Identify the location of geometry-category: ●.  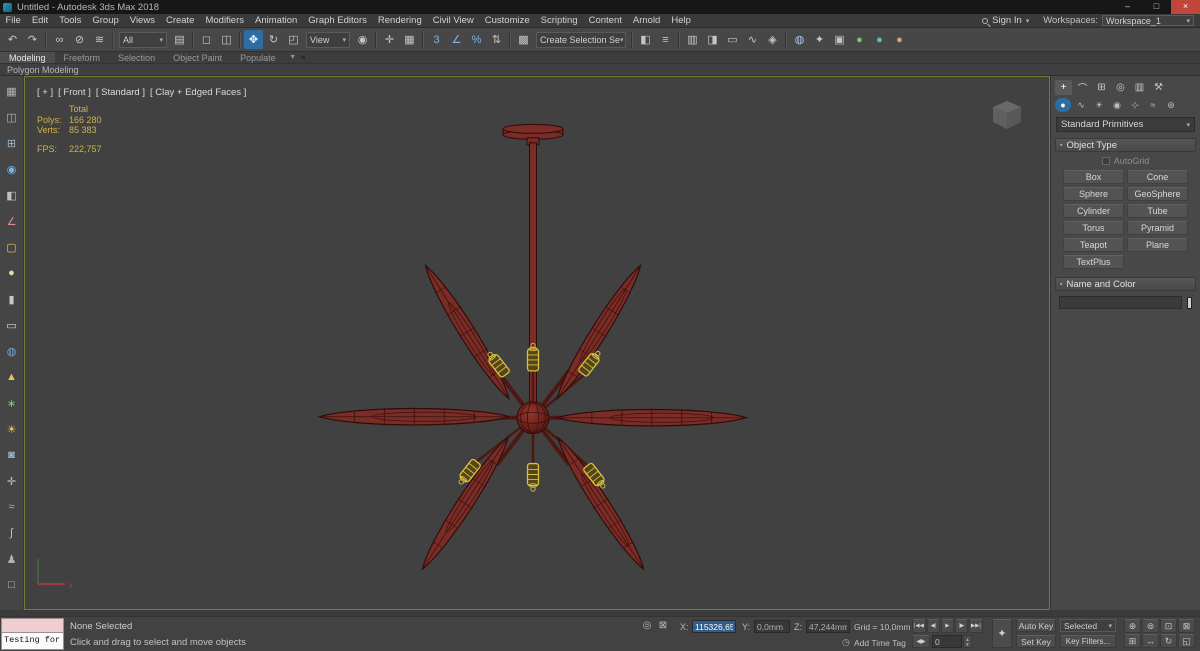
(1063, 105).